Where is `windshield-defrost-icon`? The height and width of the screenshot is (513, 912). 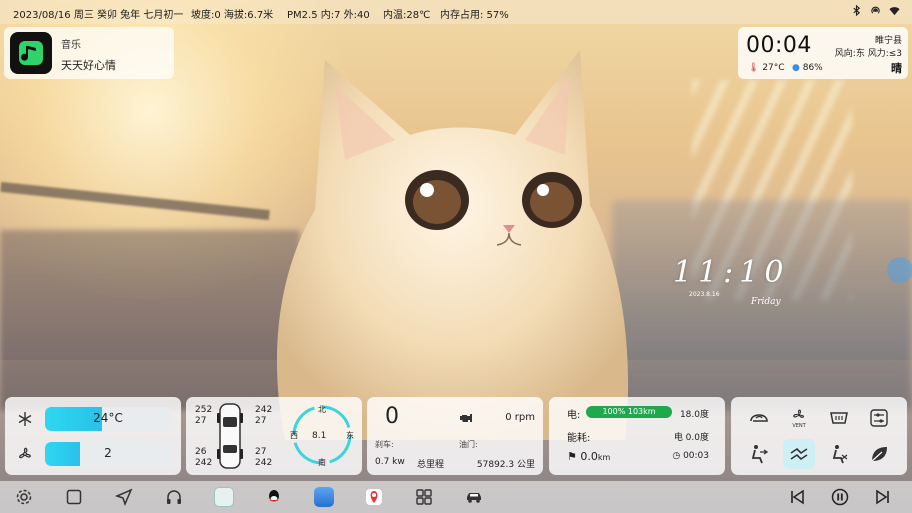 windshield-defrost-icon is located at coordinates (839, 418).